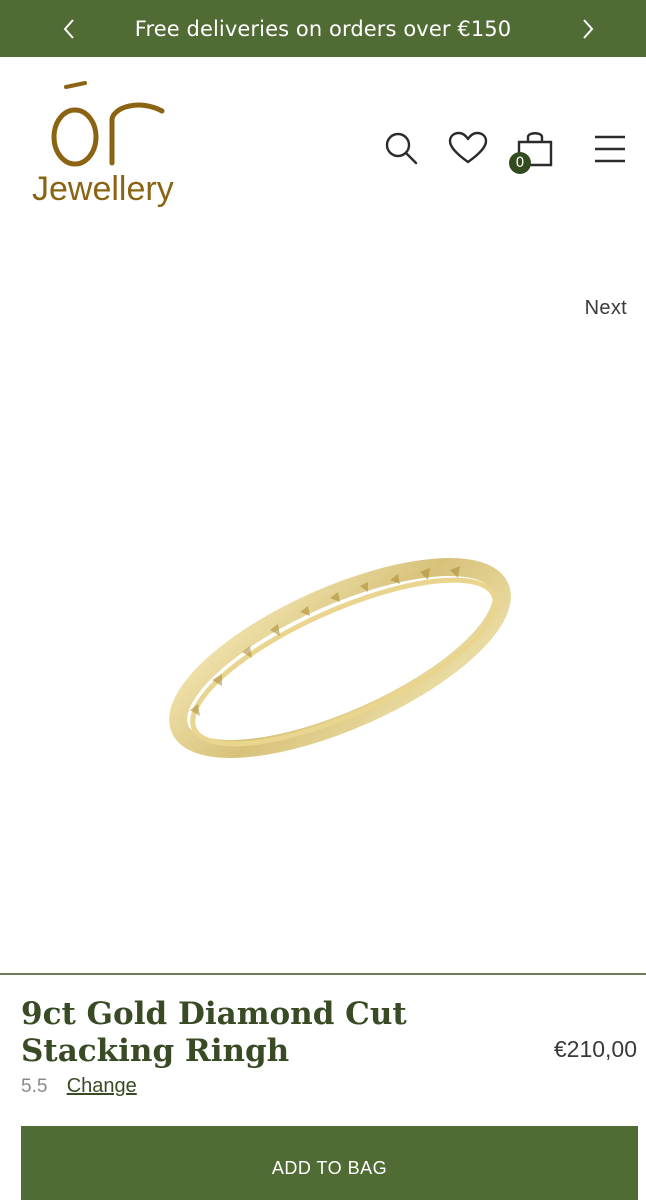 The image size is (646, 1200). I want to click on chevron-right-icon, so click(588, 28).